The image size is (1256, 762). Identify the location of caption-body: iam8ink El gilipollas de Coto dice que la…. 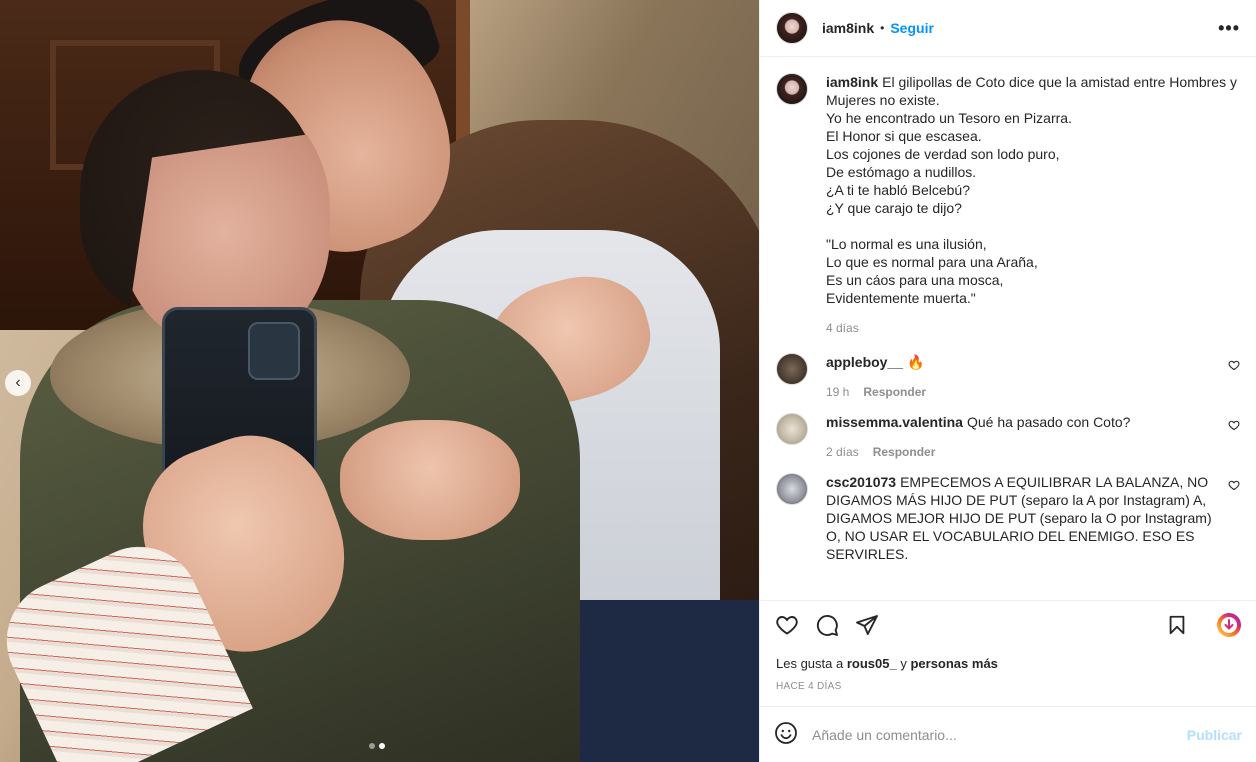
(1033, 205).